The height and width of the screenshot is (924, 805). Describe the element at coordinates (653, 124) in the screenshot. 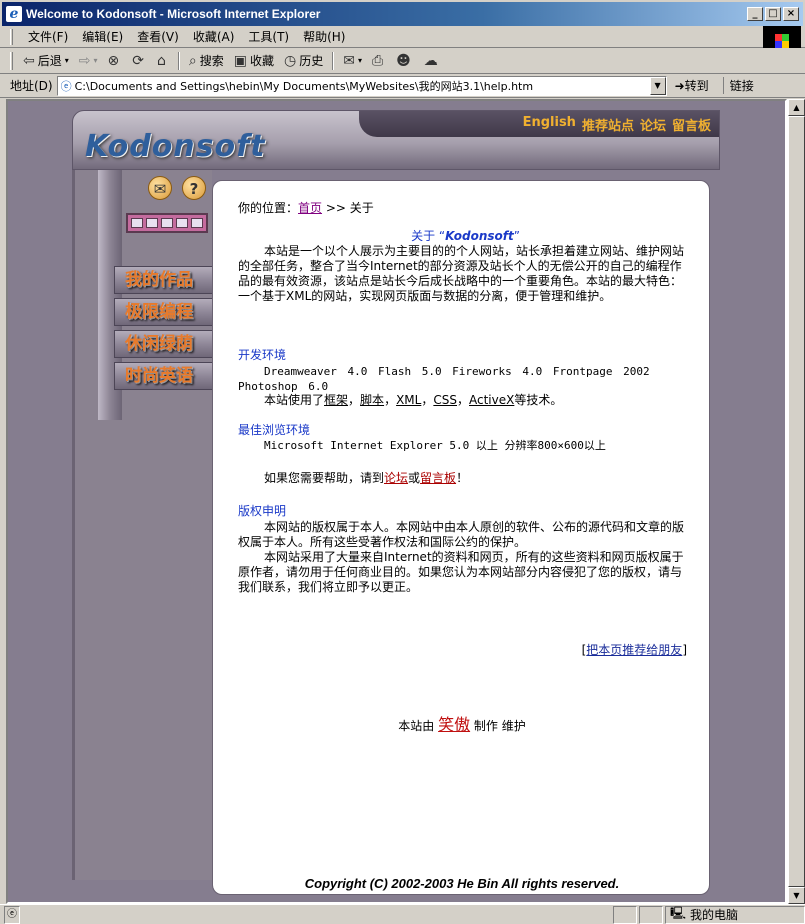

I see `nav-forum: 论坛` at that location.